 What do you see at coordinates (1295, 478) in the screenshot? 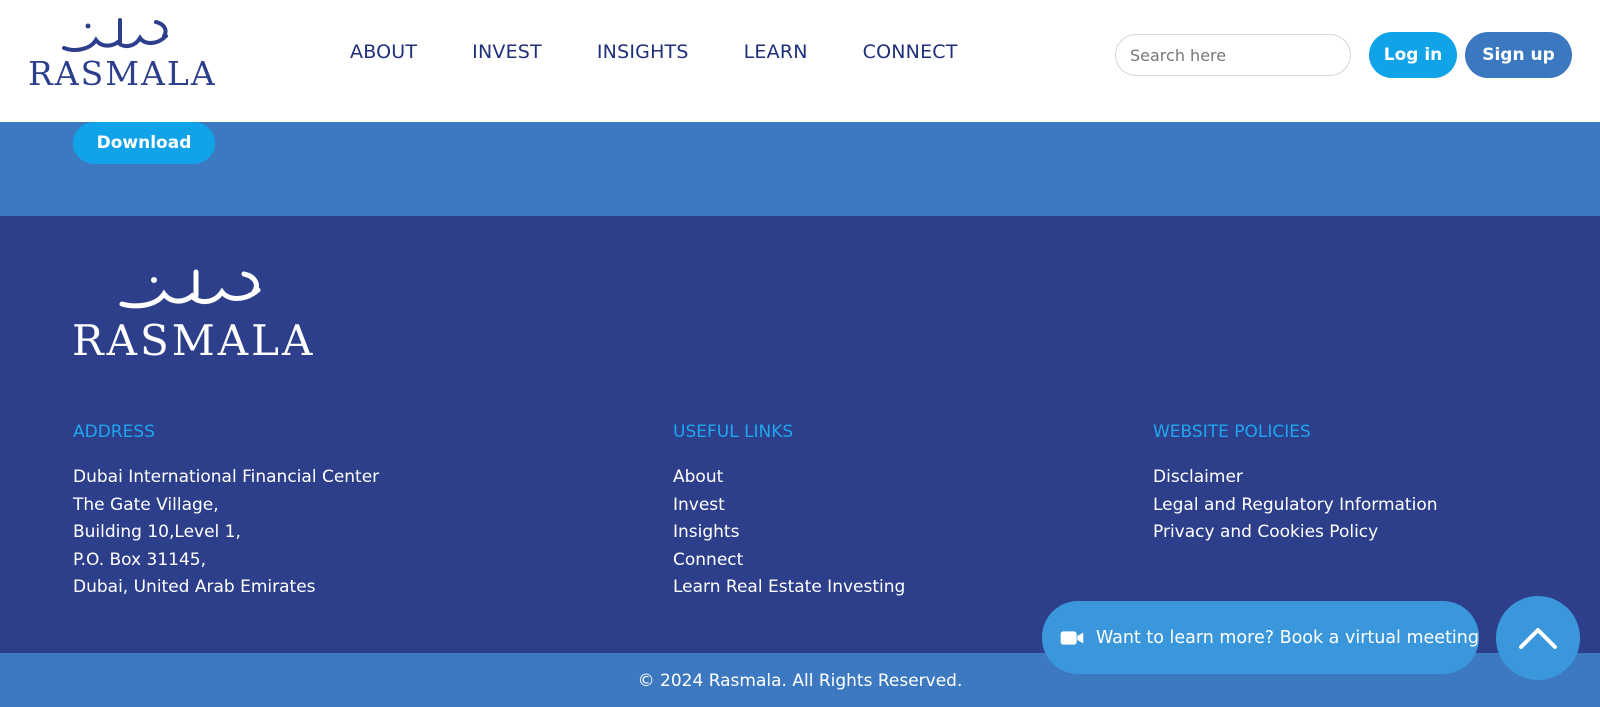
I see `footer-link-disclaimer: Disclaimer` at bounding box center [1295, 478].